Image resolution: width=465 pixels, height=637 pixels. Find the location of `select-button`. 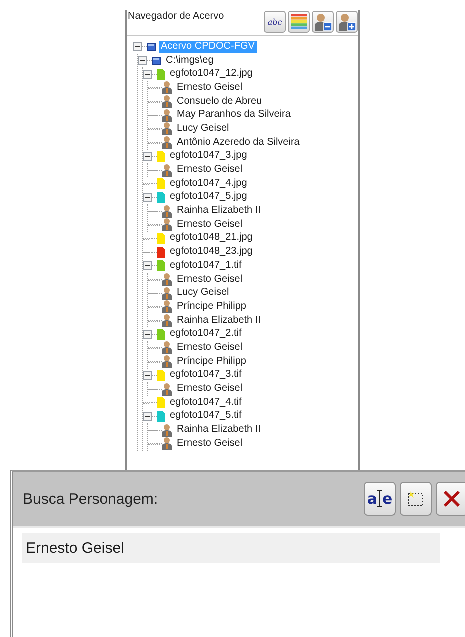

select-button is located at coordinates (416, 499).